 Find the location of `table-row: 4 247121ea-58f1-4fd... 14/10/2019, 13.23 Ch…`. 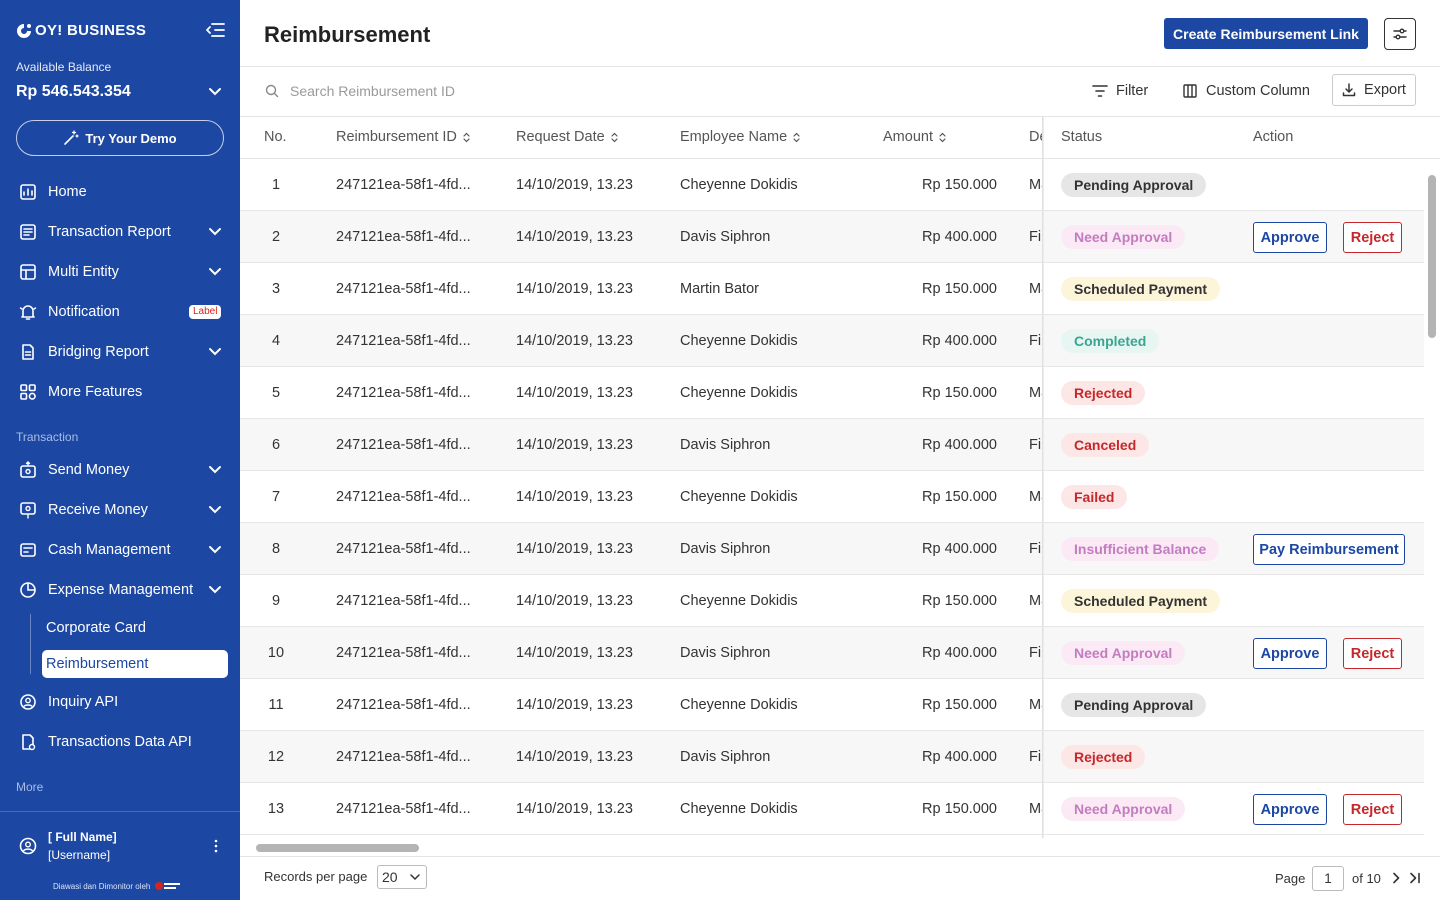

table-row: 4 247121ea-58f1-4fd... 14/10/2019, 13.23 Ch… is located at coordinates (832, 341).